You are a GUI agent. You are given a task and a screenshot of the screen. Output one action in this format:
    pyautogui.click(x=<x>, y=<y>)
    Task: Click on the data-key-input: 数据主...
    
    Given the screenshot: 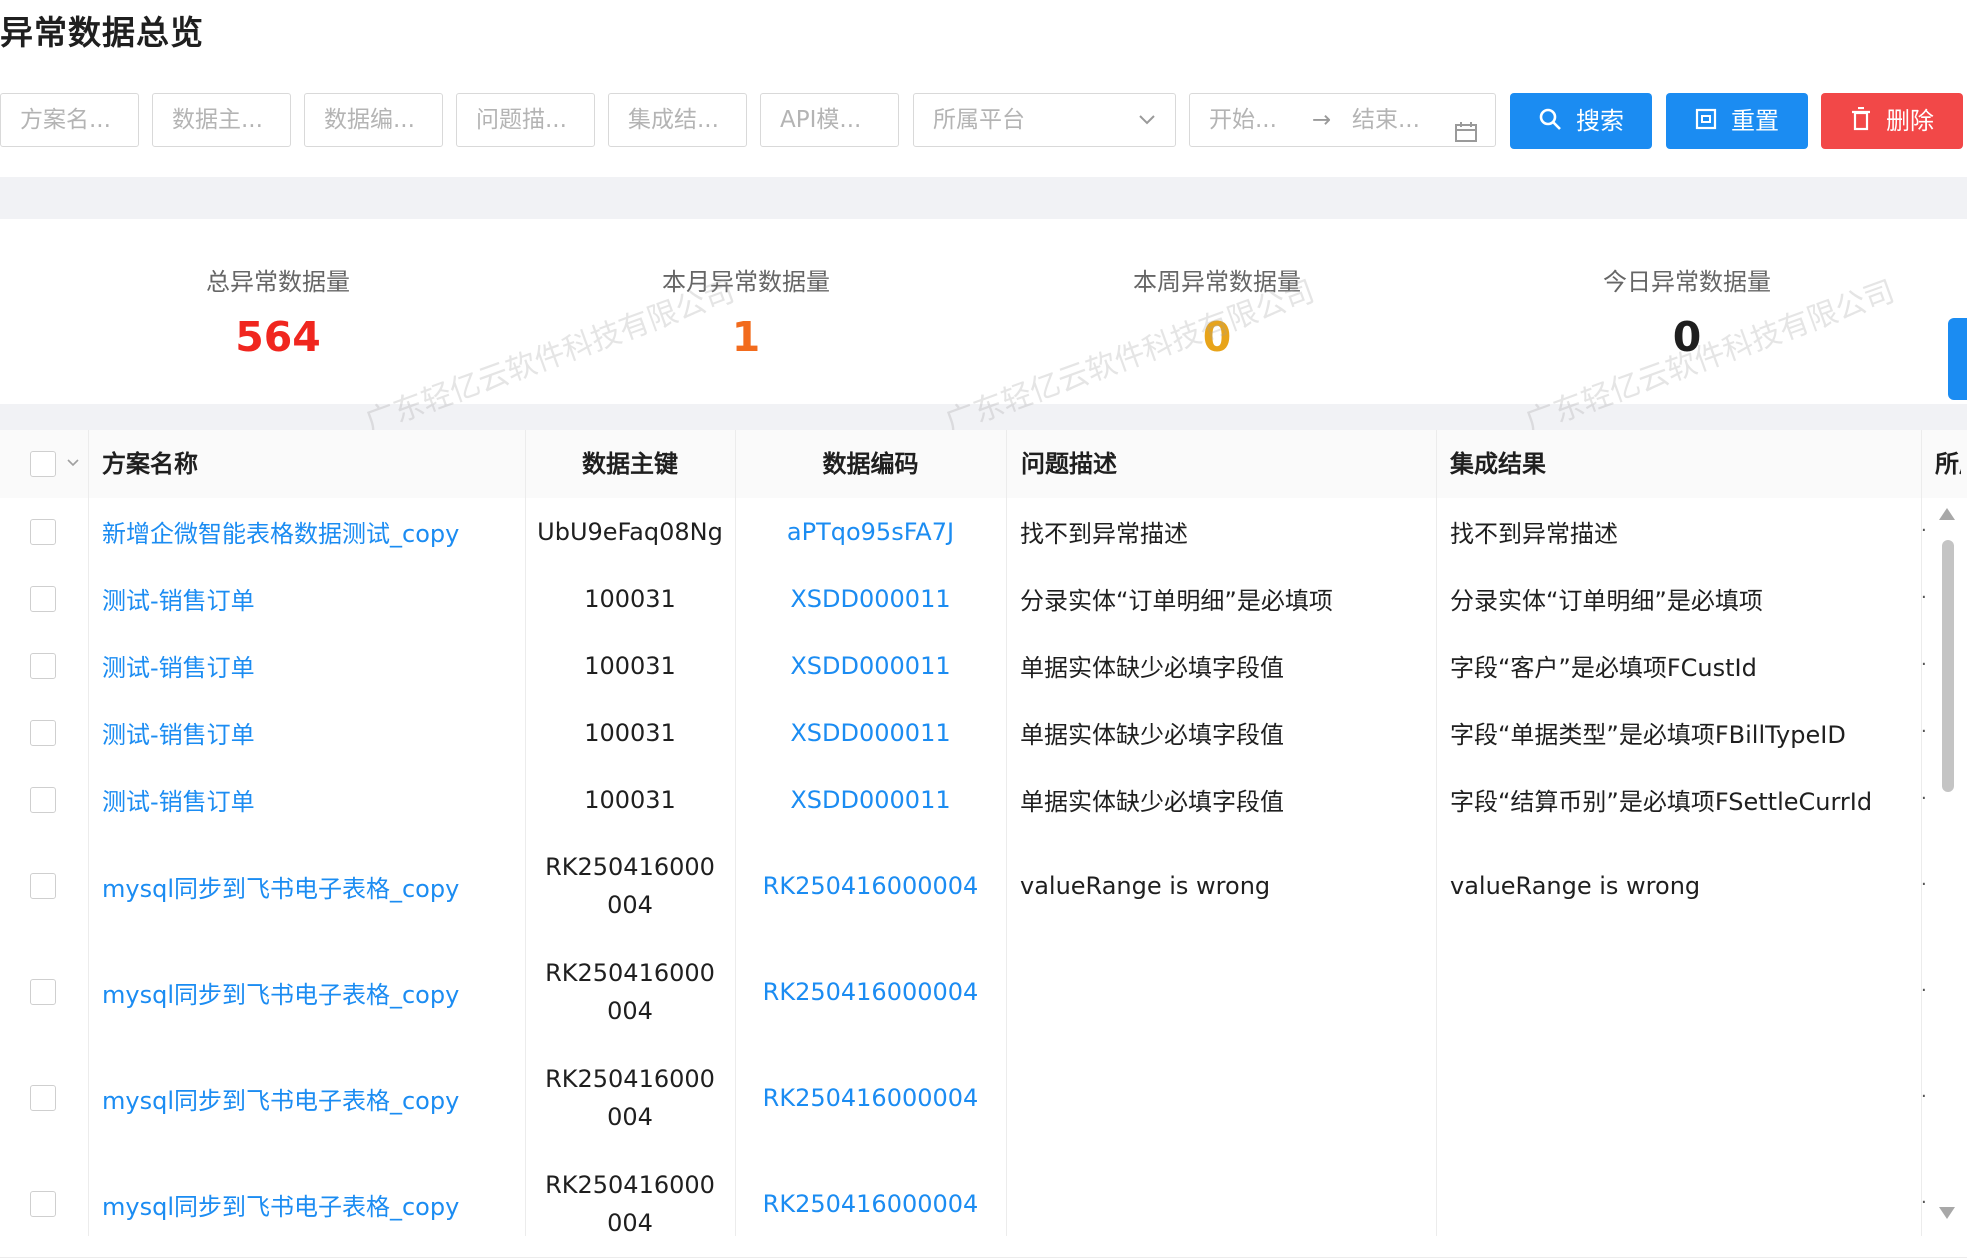 What is the action you would take?
    pyautogui.click(x=221, y=120)
    